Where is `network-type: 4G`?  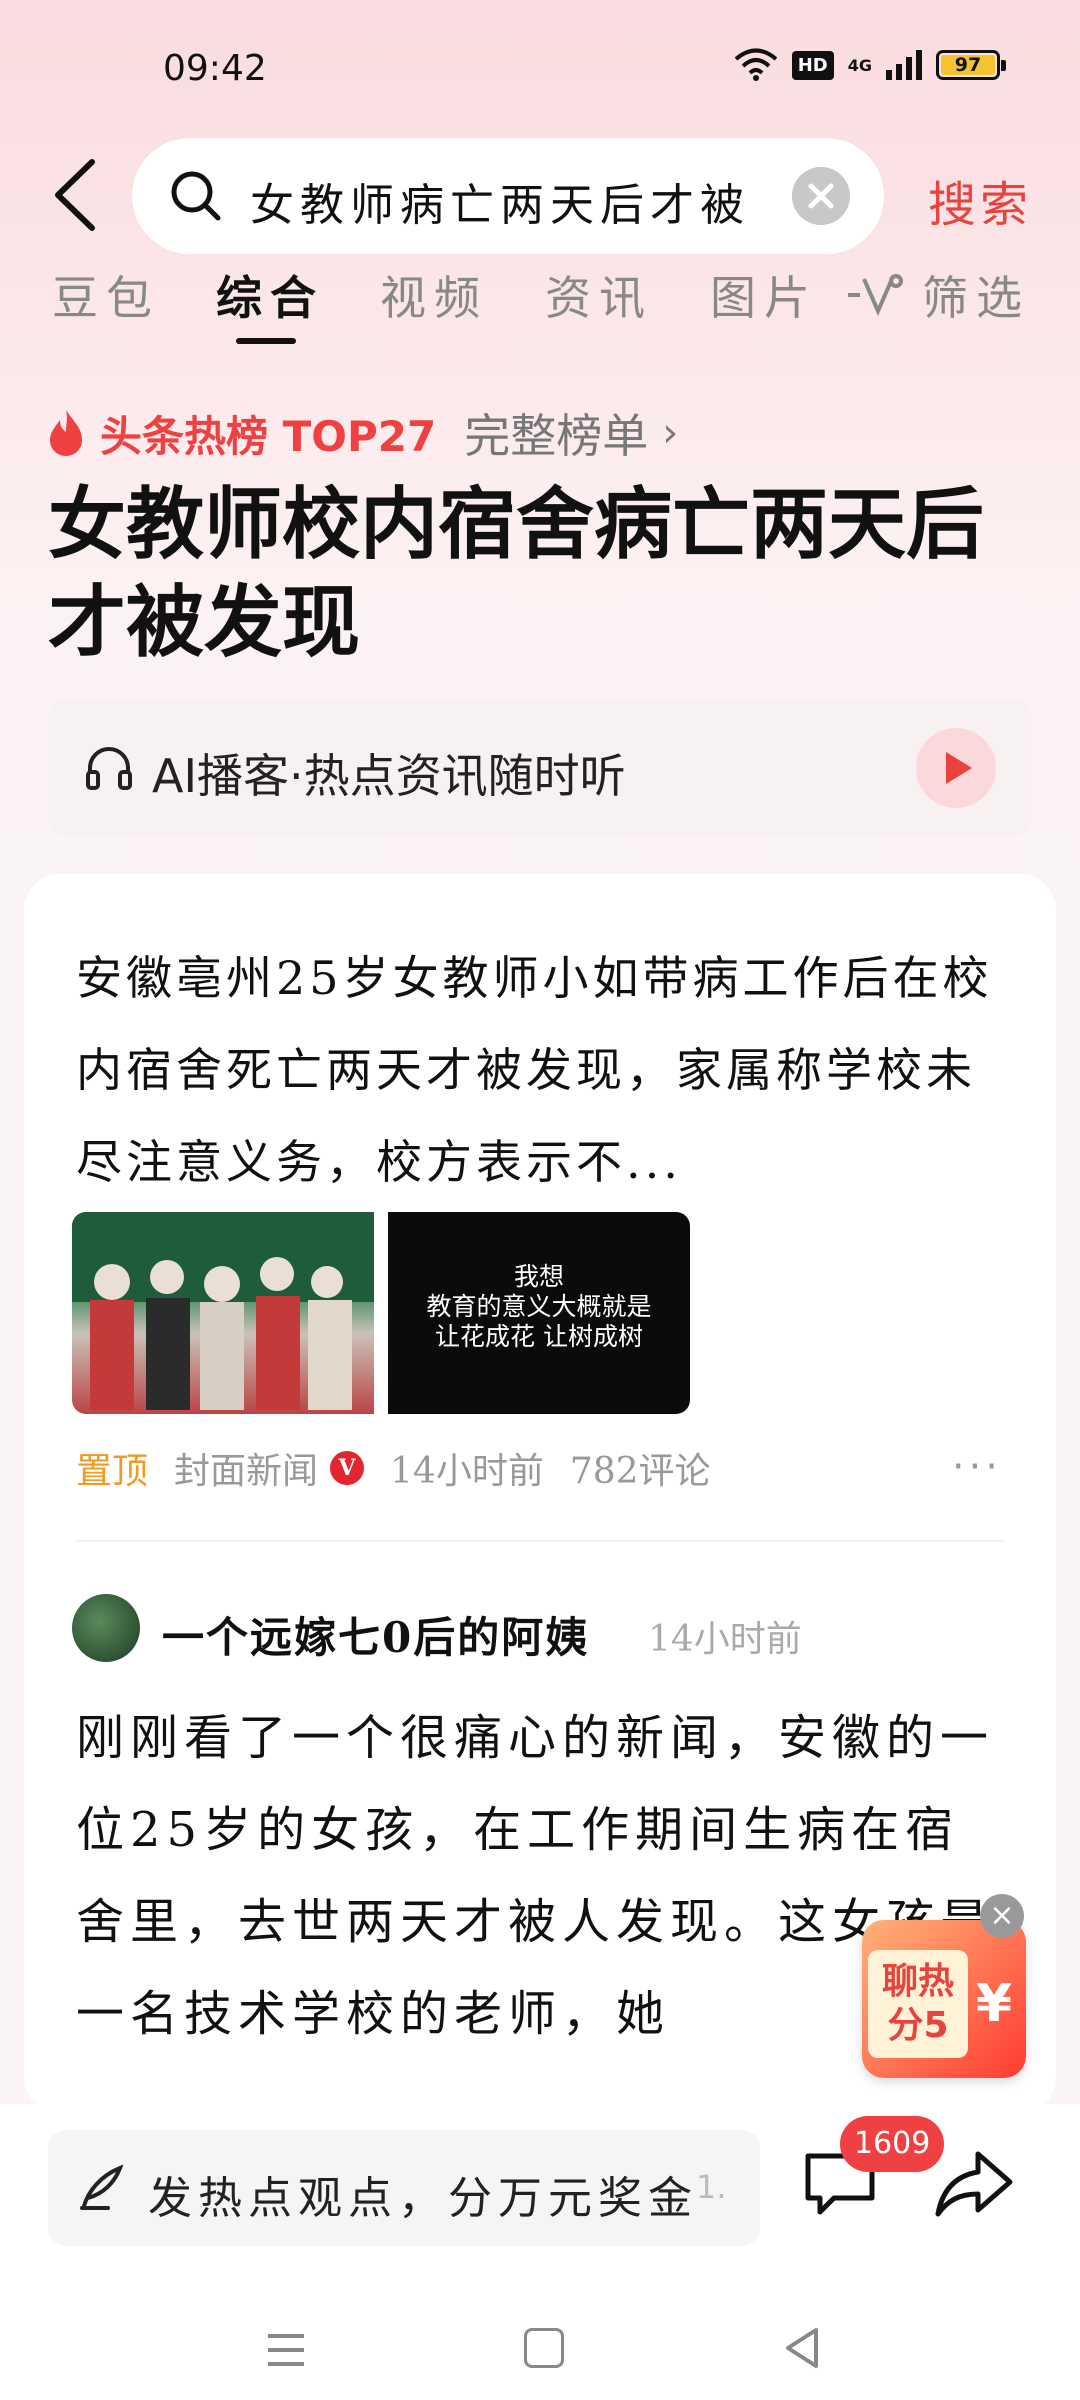
network-type: 4G is located at coordinates (859, 65).